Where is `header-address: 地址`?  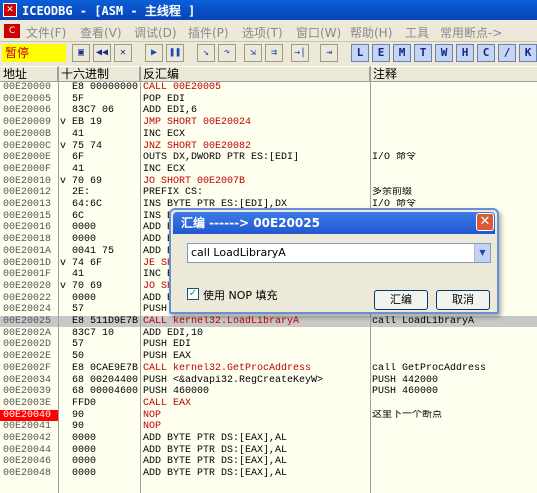 header-address: 地址 is located at coordinates (29, 74).